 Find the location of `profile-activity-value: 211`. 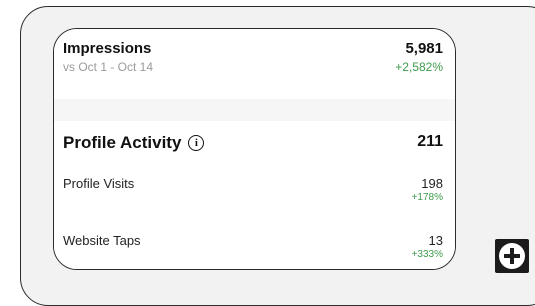

profile-activity-value: 211 is located at coordinates (430, 141).